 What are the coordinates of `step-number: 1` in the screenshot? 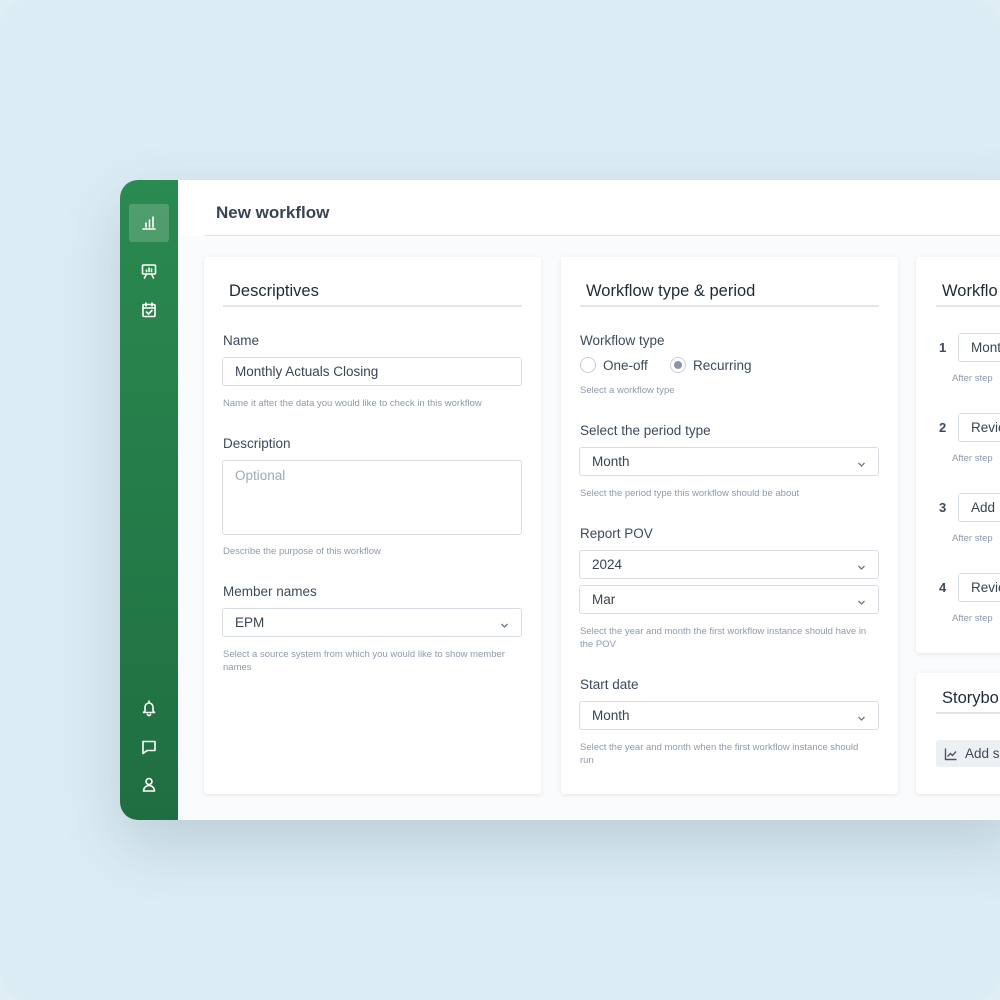 It's located at (943, 347).